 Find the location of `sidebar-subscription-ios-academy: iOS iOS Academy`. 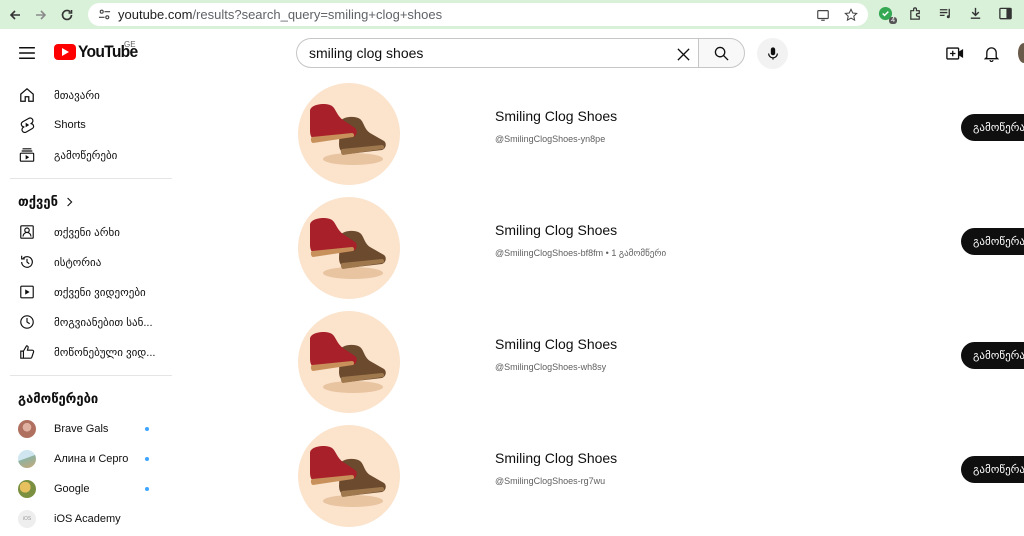

sidebar-subscription-ios-academy: iOS iOS Academy is located at coordinates (86, 519).